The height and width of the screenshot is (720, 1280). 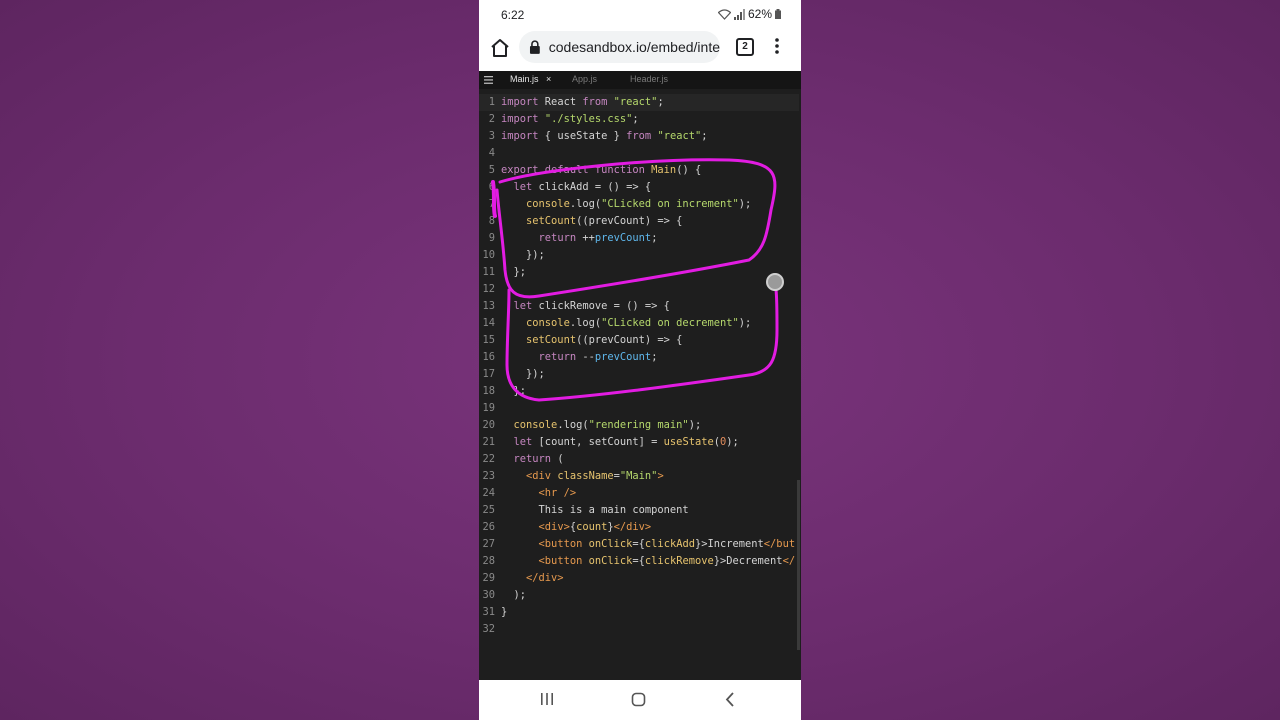 I want to click on tab-switcher-button: 2, so click(x=745, y=47).